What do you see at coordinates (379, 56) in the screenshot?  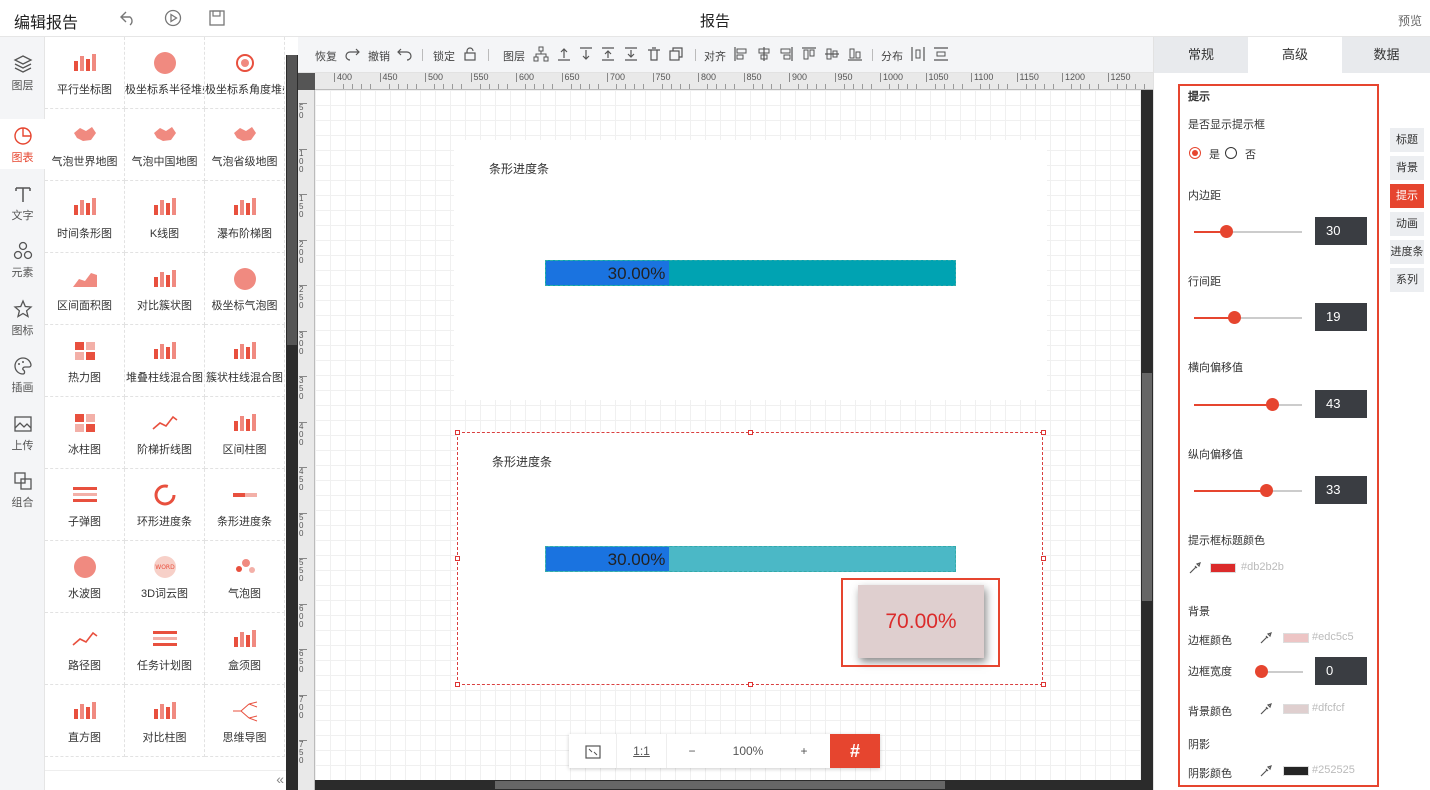 I see `undo-button: 撤销` at bounding box center [379, 56].